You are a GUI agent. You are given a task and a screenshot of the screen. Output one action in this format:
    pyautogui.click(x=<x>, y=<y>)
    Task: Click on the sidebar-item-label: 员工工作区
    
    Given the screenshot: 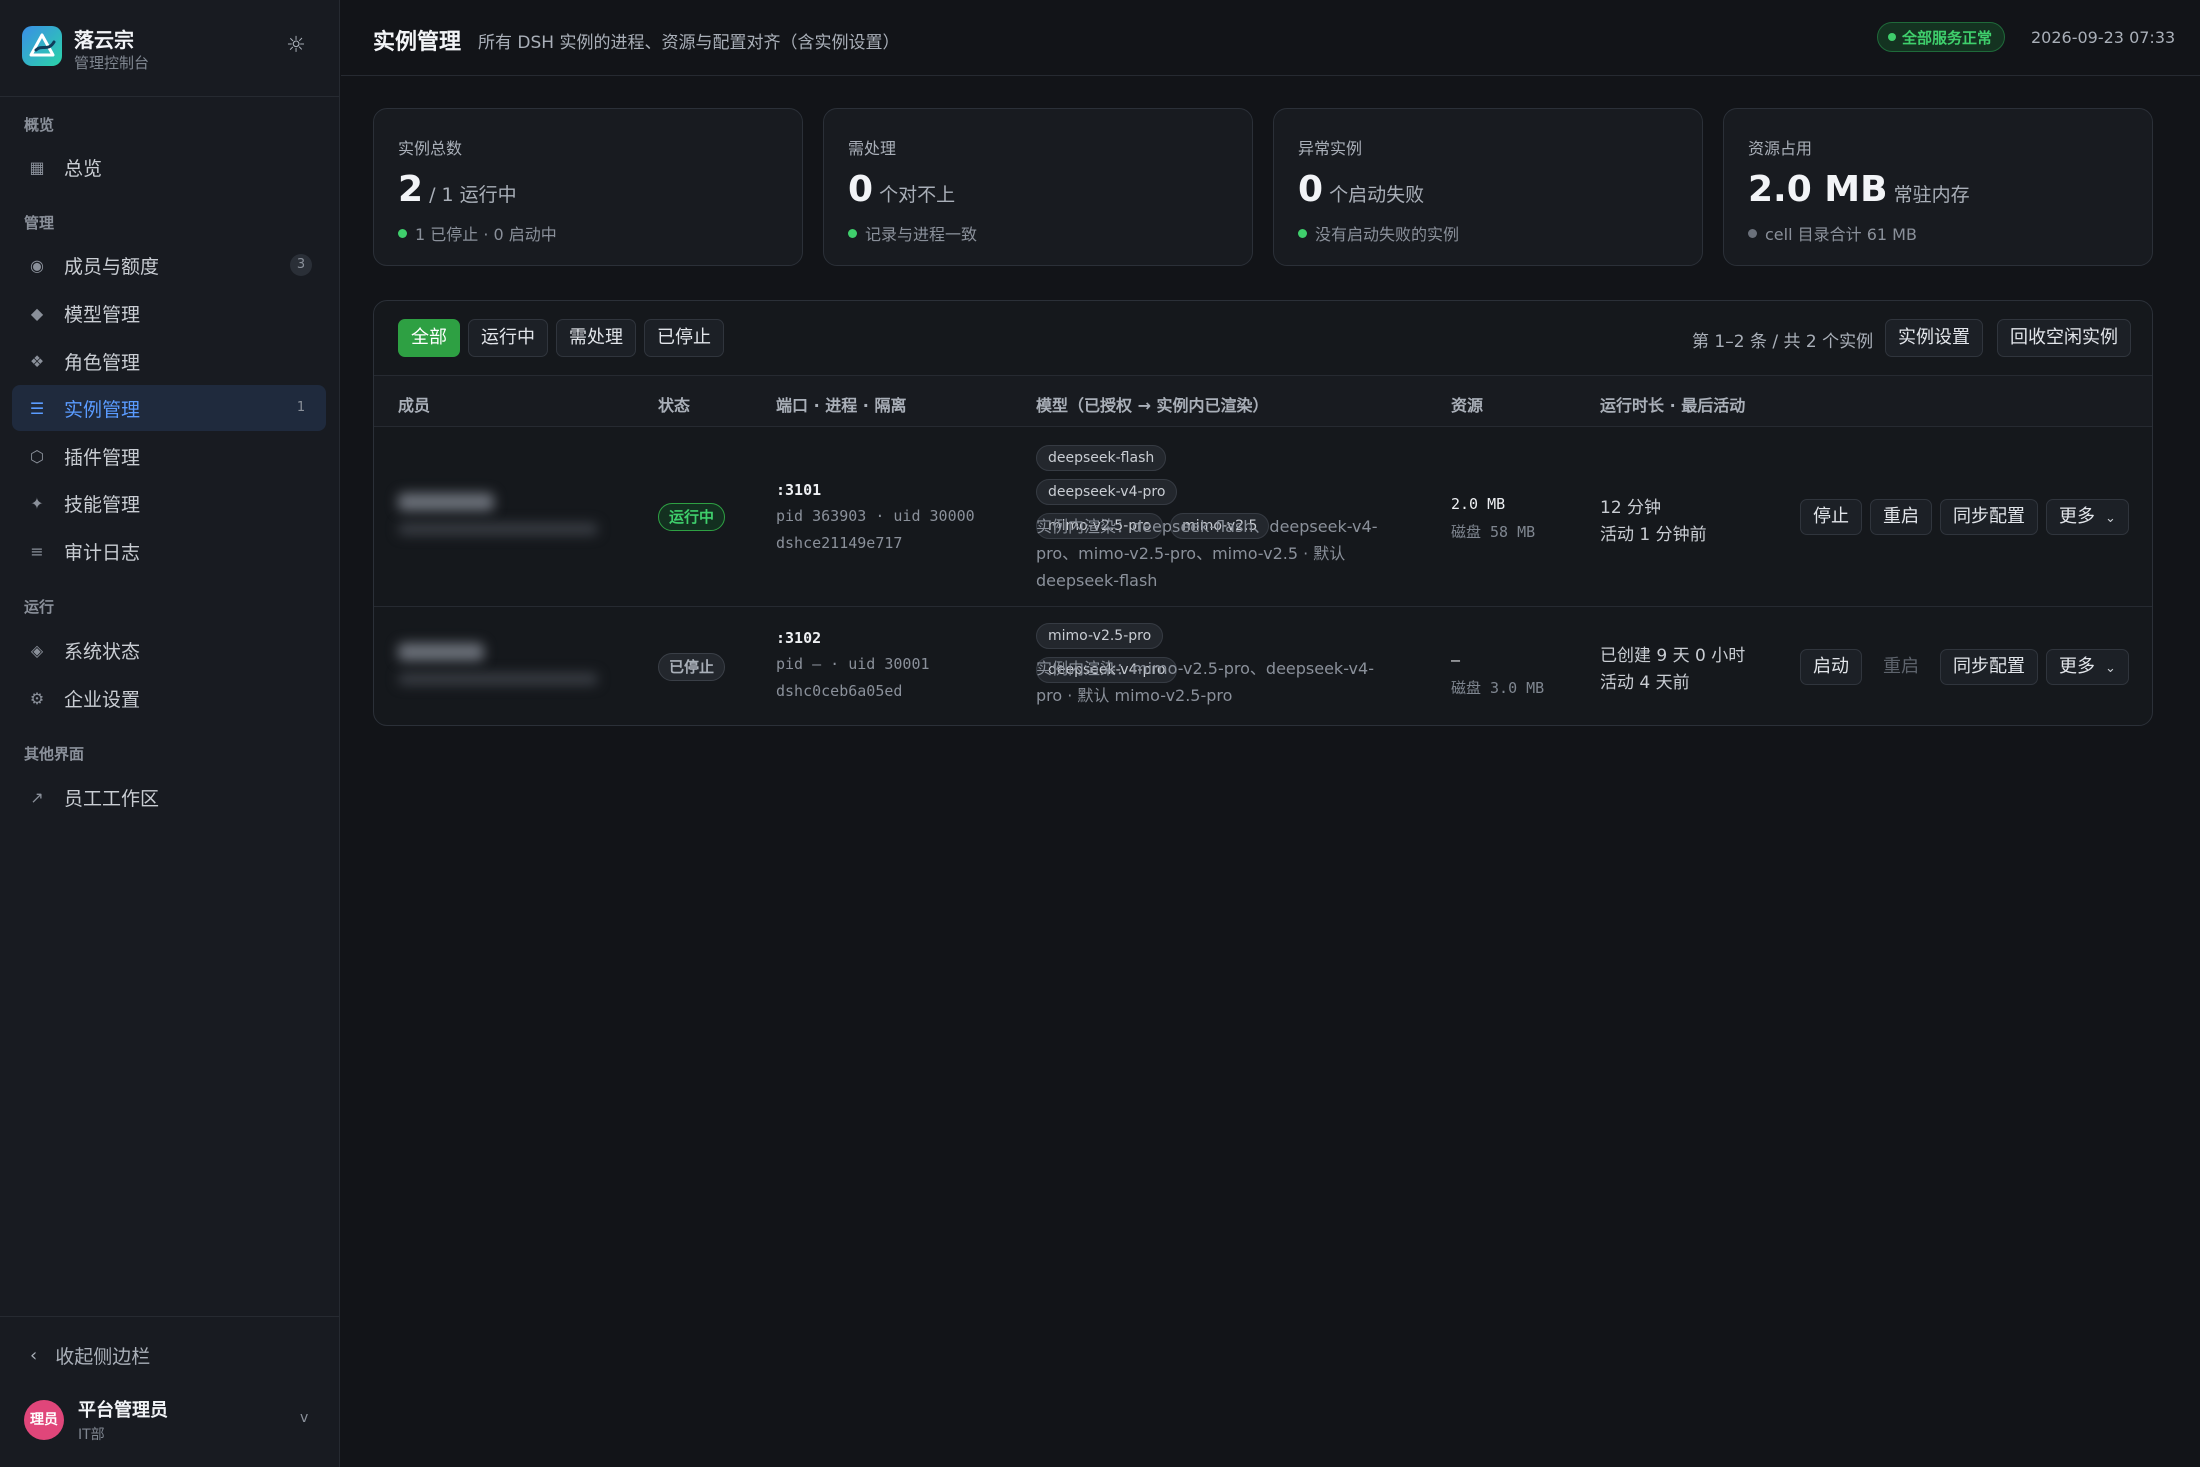 What is the action you would take?
    pyautogui.click(x=112, y=798)
    